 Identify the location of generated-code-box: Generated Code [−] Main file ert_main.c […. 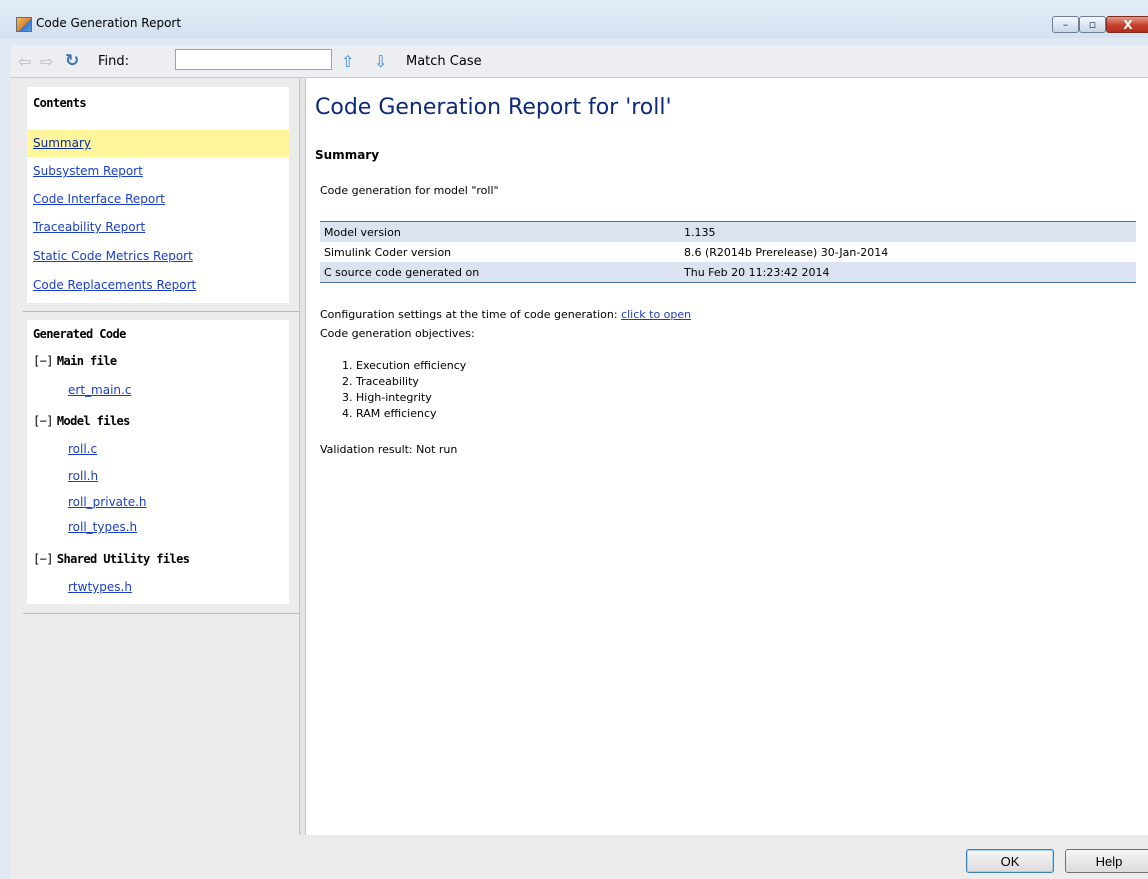
(158, 462).